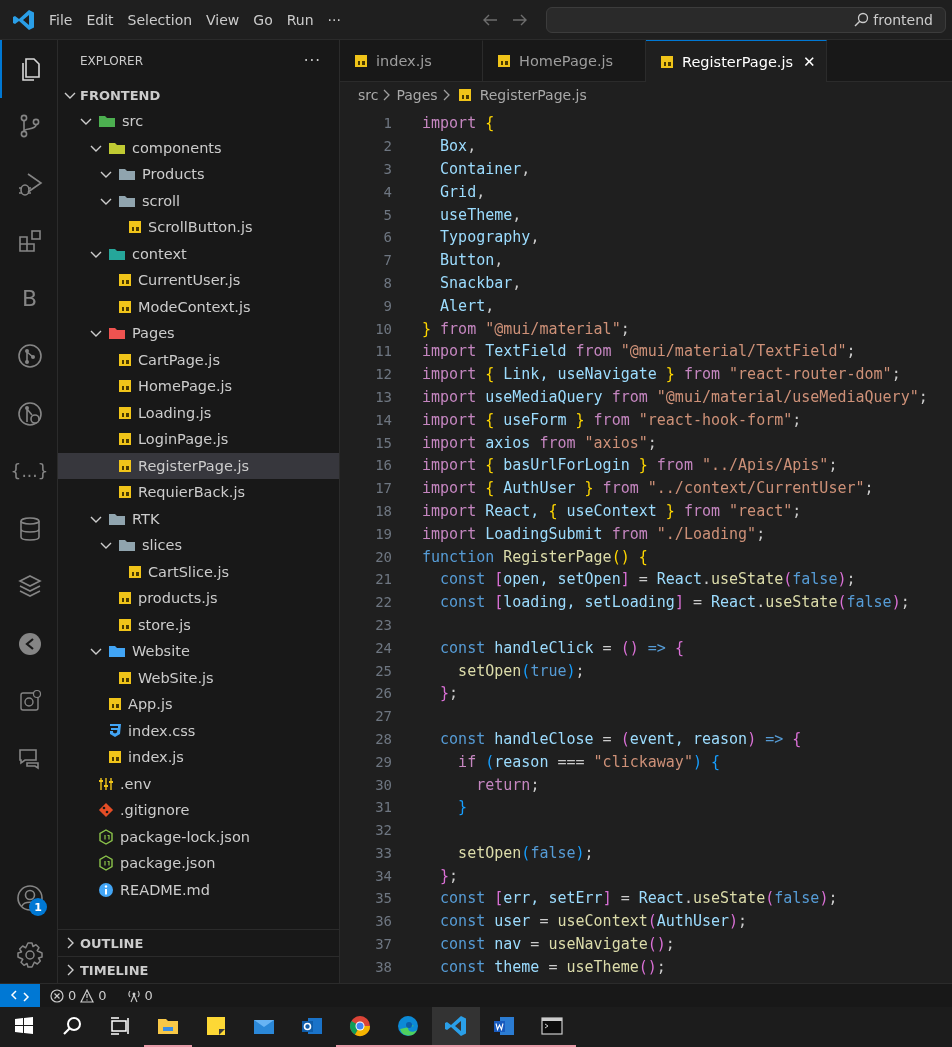  I want to click on line-number: 21, so click(383, 579).